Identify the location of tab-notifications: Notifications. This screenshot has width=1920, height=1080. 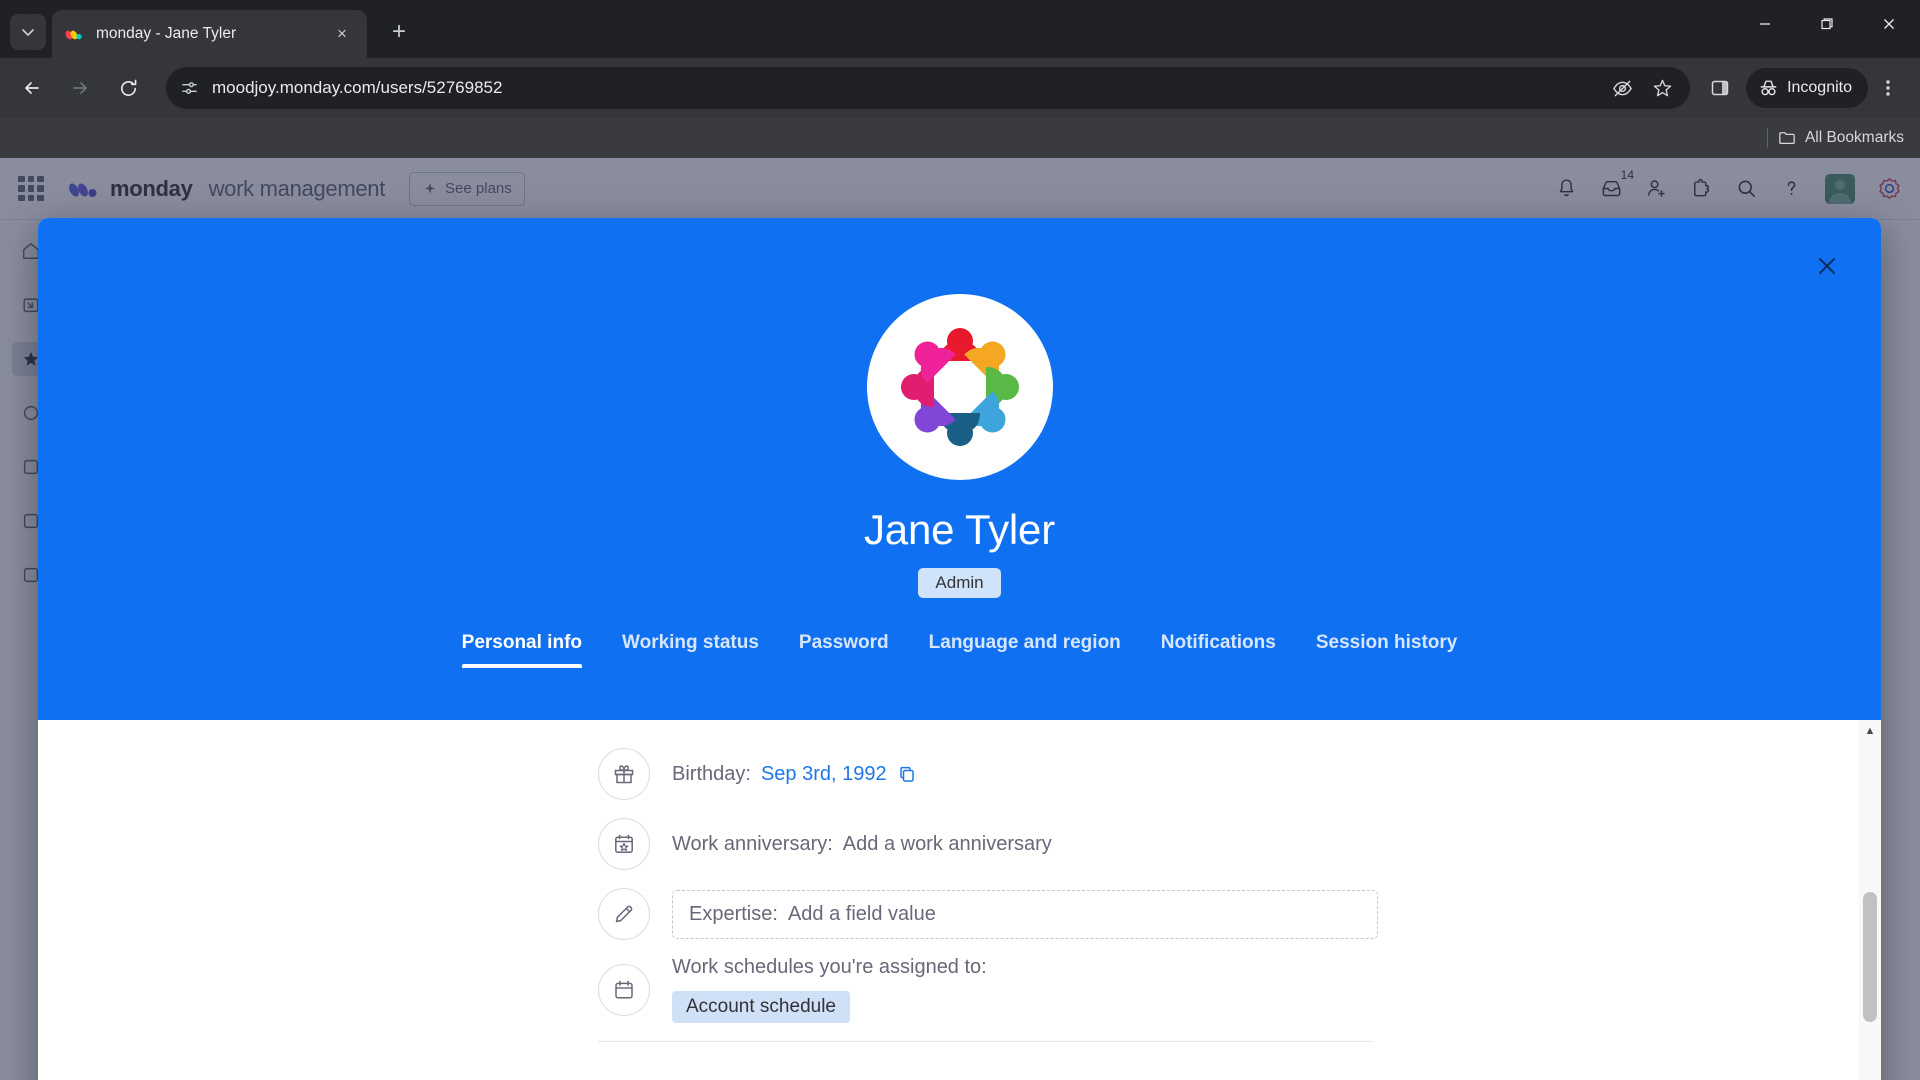
(1218, 650).